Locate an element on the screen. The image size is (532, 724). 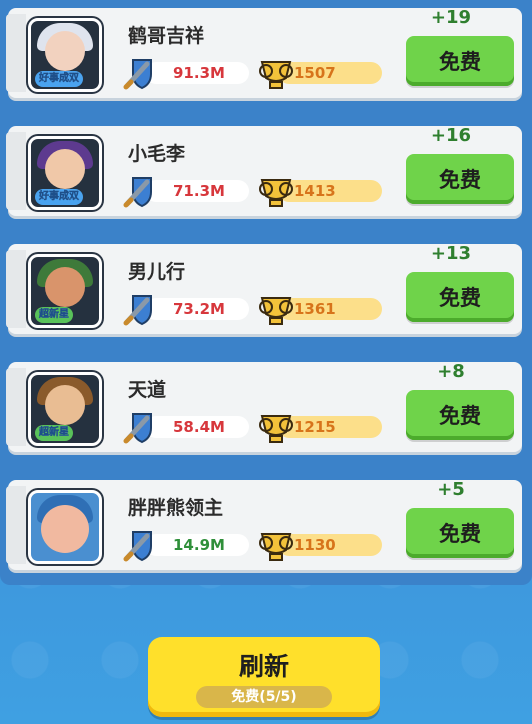
trophy-value: 1130 is located at coordinates (315, 545).